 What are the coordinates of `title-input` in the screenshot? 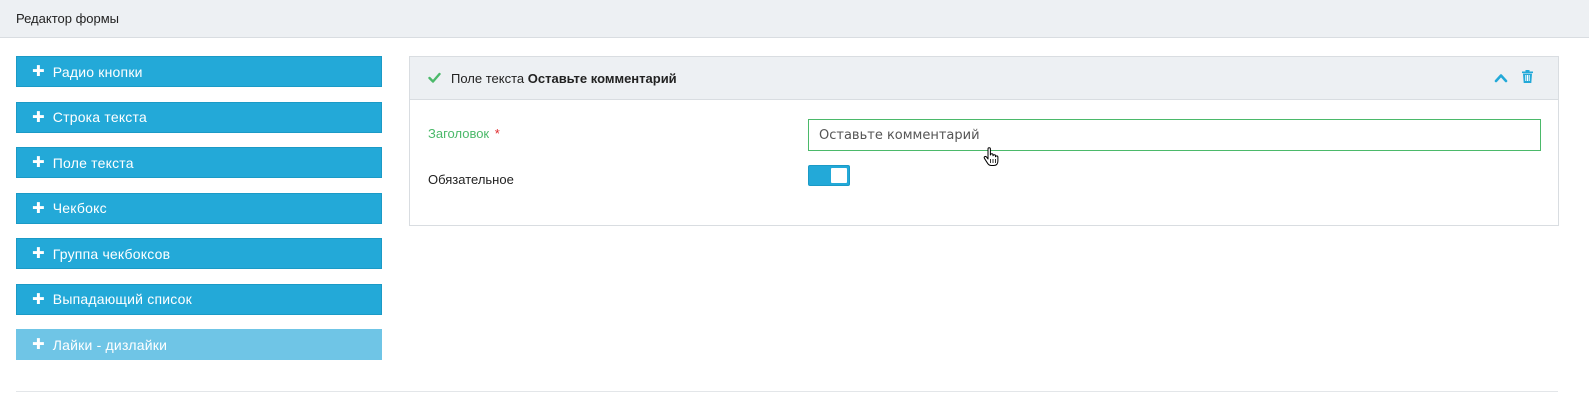 It's located at (1174, 135).